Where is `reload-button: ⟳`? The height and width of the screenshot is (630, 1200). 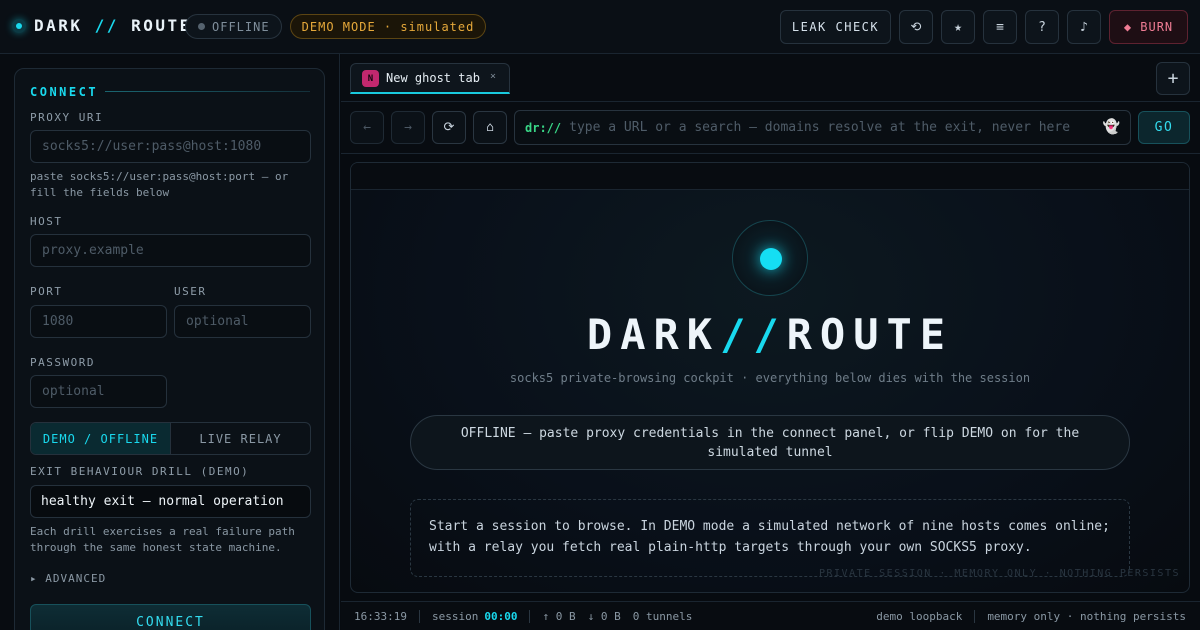
reload-button: ⟳ is located at coordinates (449, 127).